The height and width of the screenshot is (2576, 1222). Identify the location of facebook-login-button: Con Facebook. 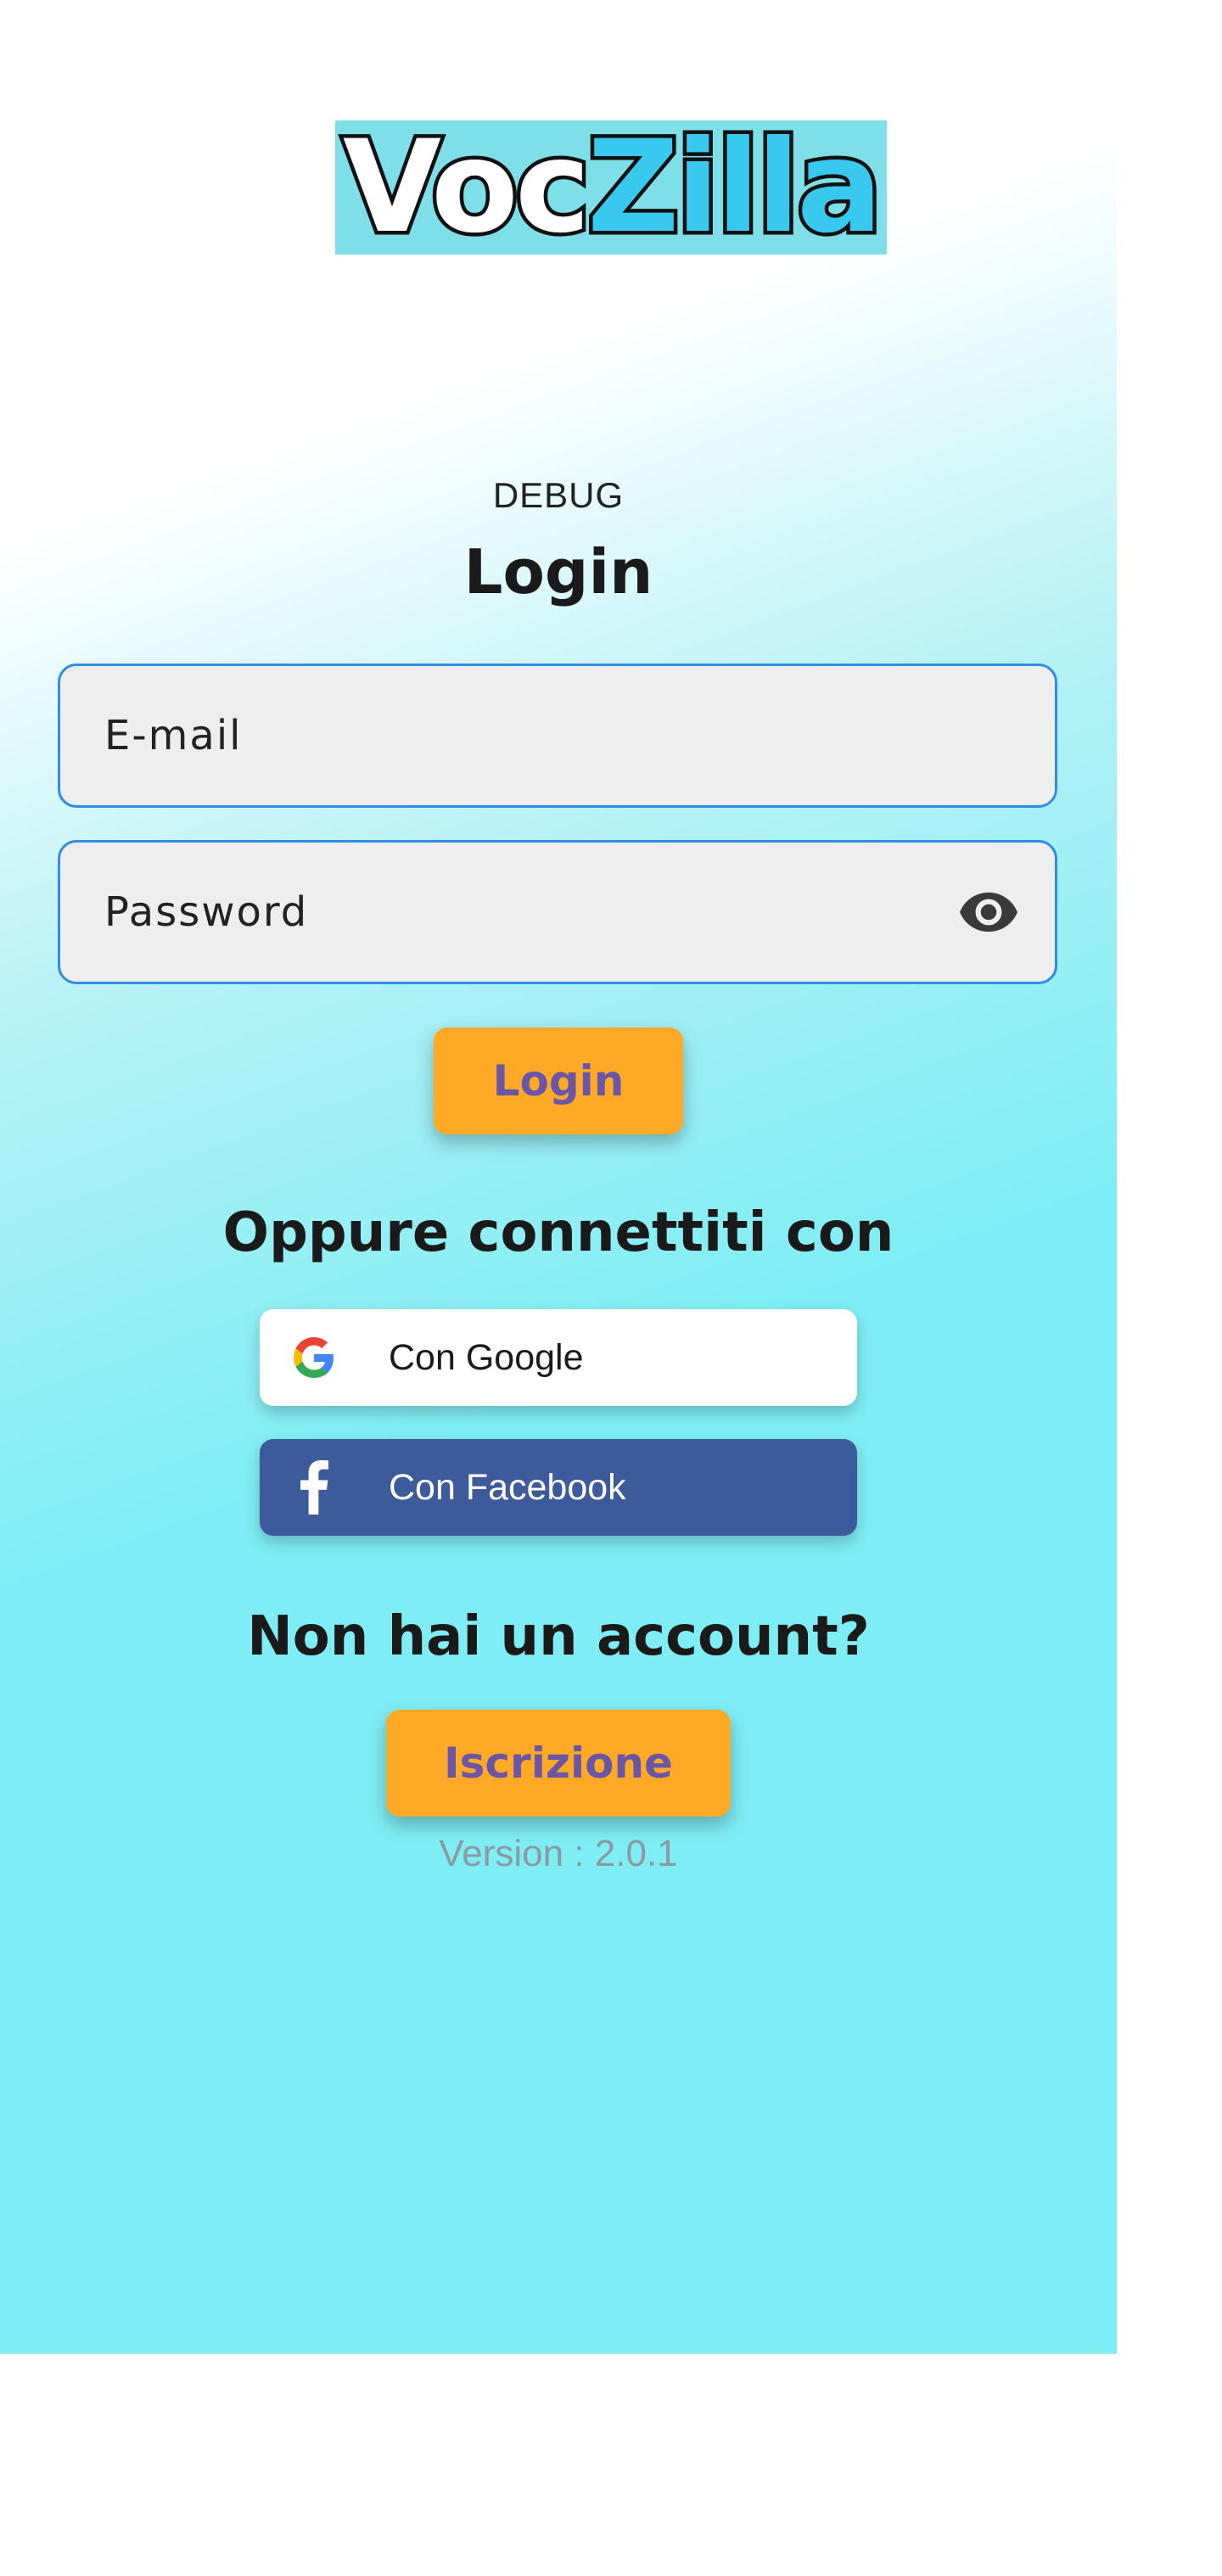
(558, 1487).